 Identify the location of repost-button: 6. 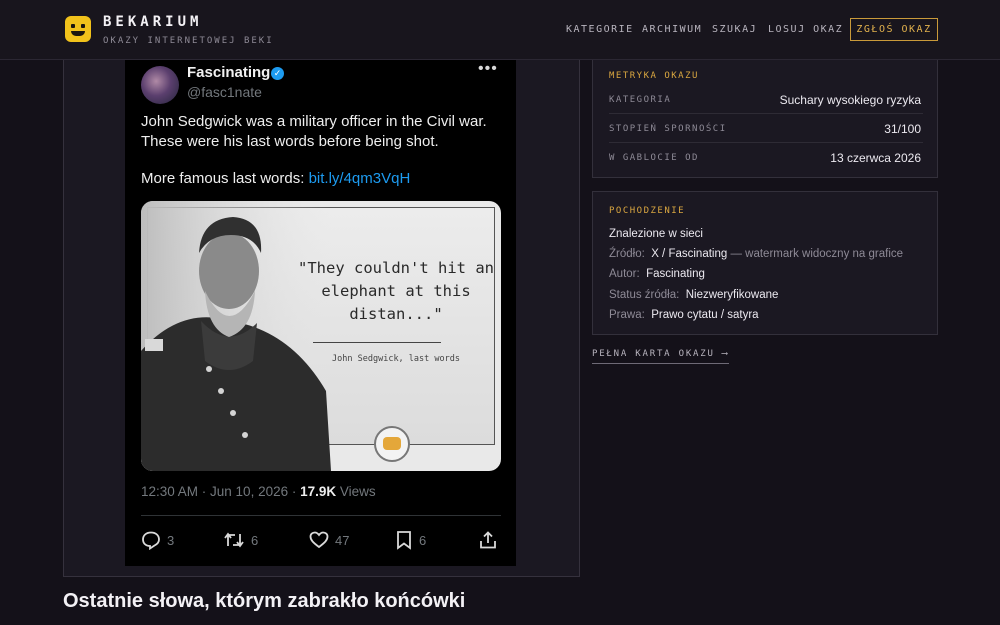
(240, 540).